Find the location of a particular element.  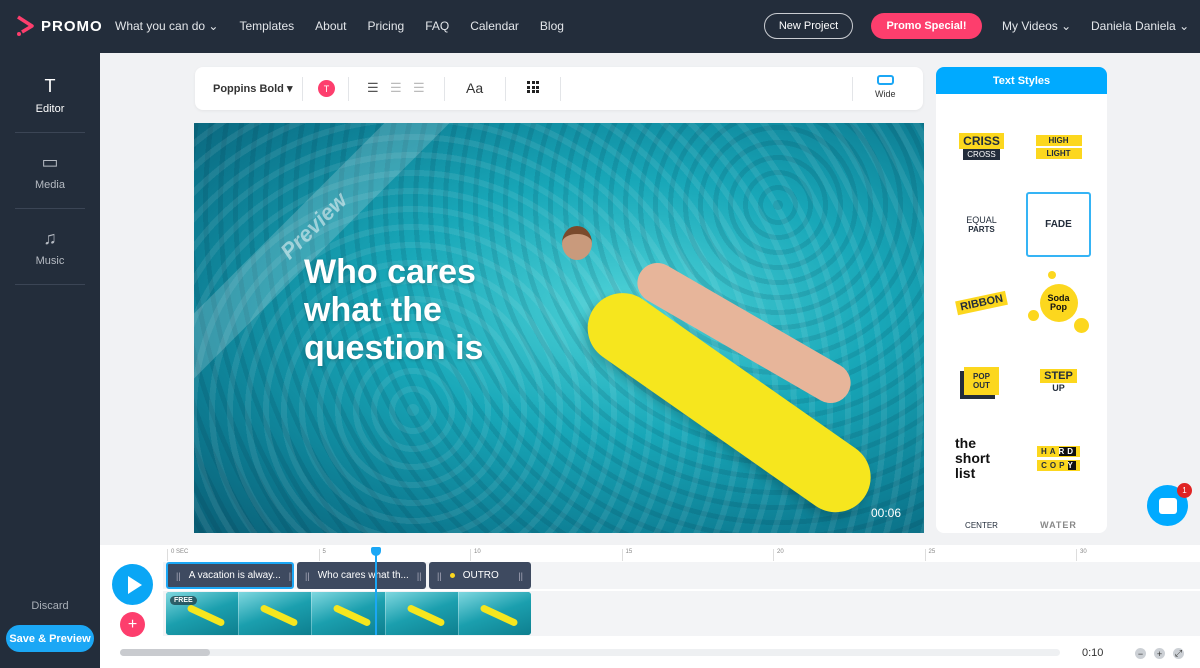

ruler-tick: 25 is located at coordinates (929, 555).